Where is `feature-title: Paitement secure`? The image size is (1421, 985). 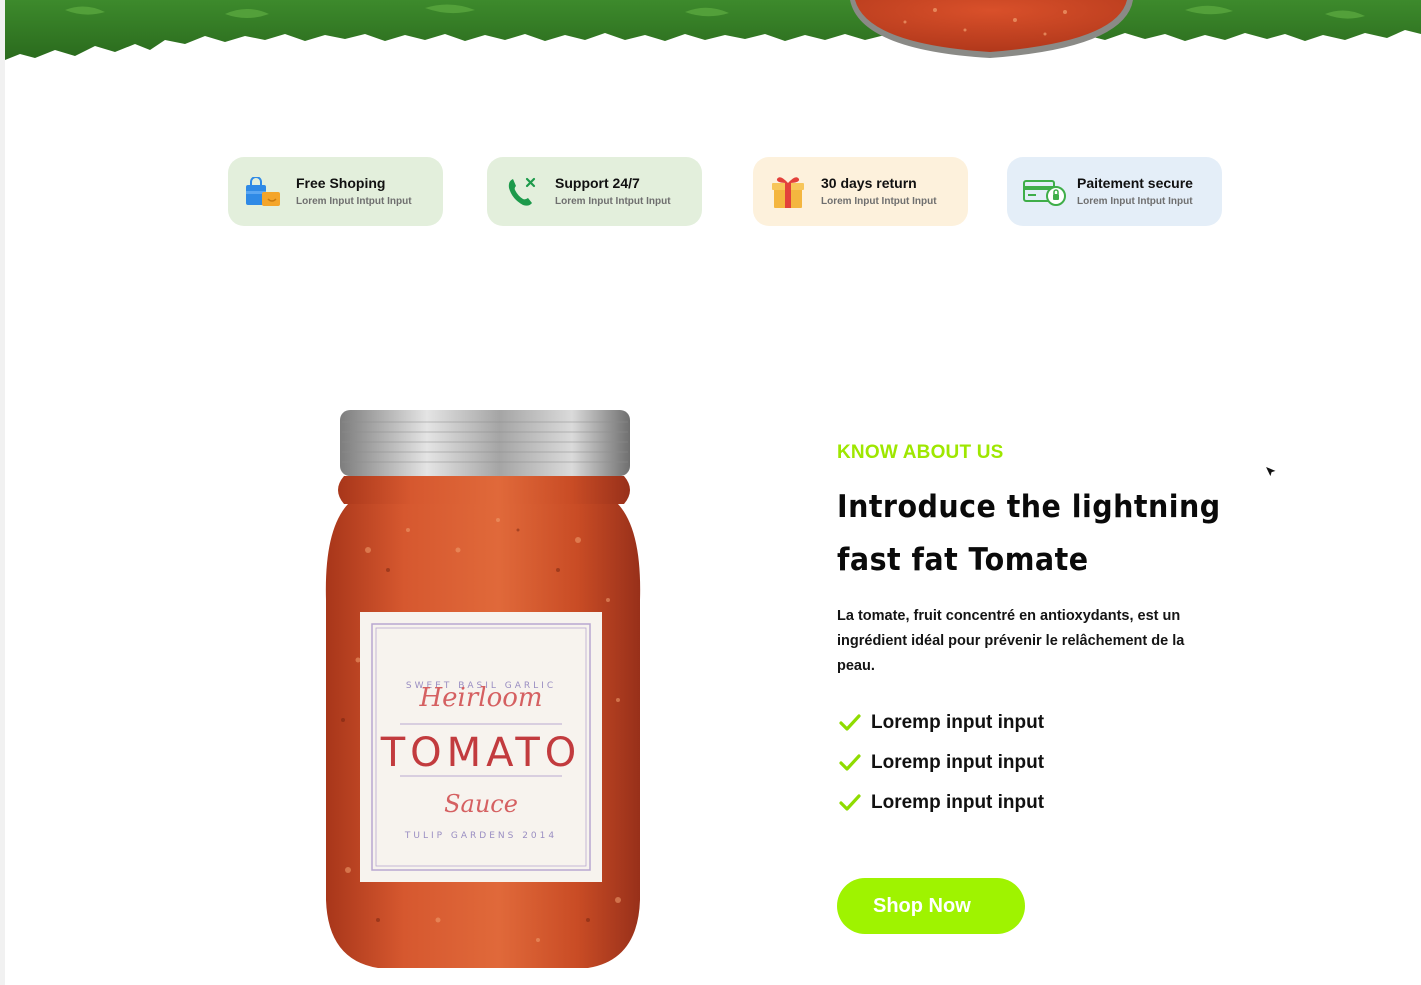 feature-title: Paitement secure is located at coordinates (1135, 183).